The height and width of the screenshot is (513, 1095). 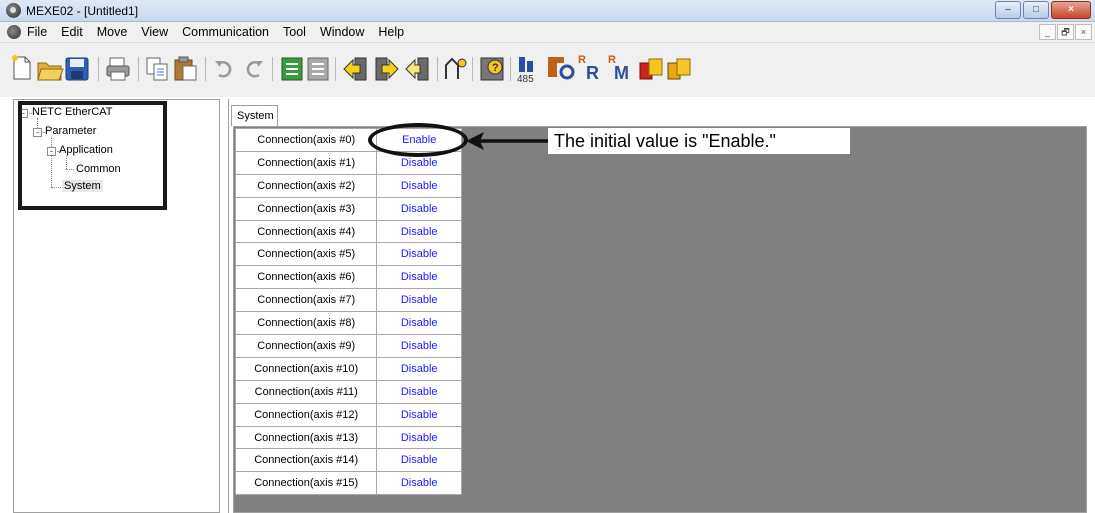 I want to click on callout-arrow-icon, so click(x=508, y=141).